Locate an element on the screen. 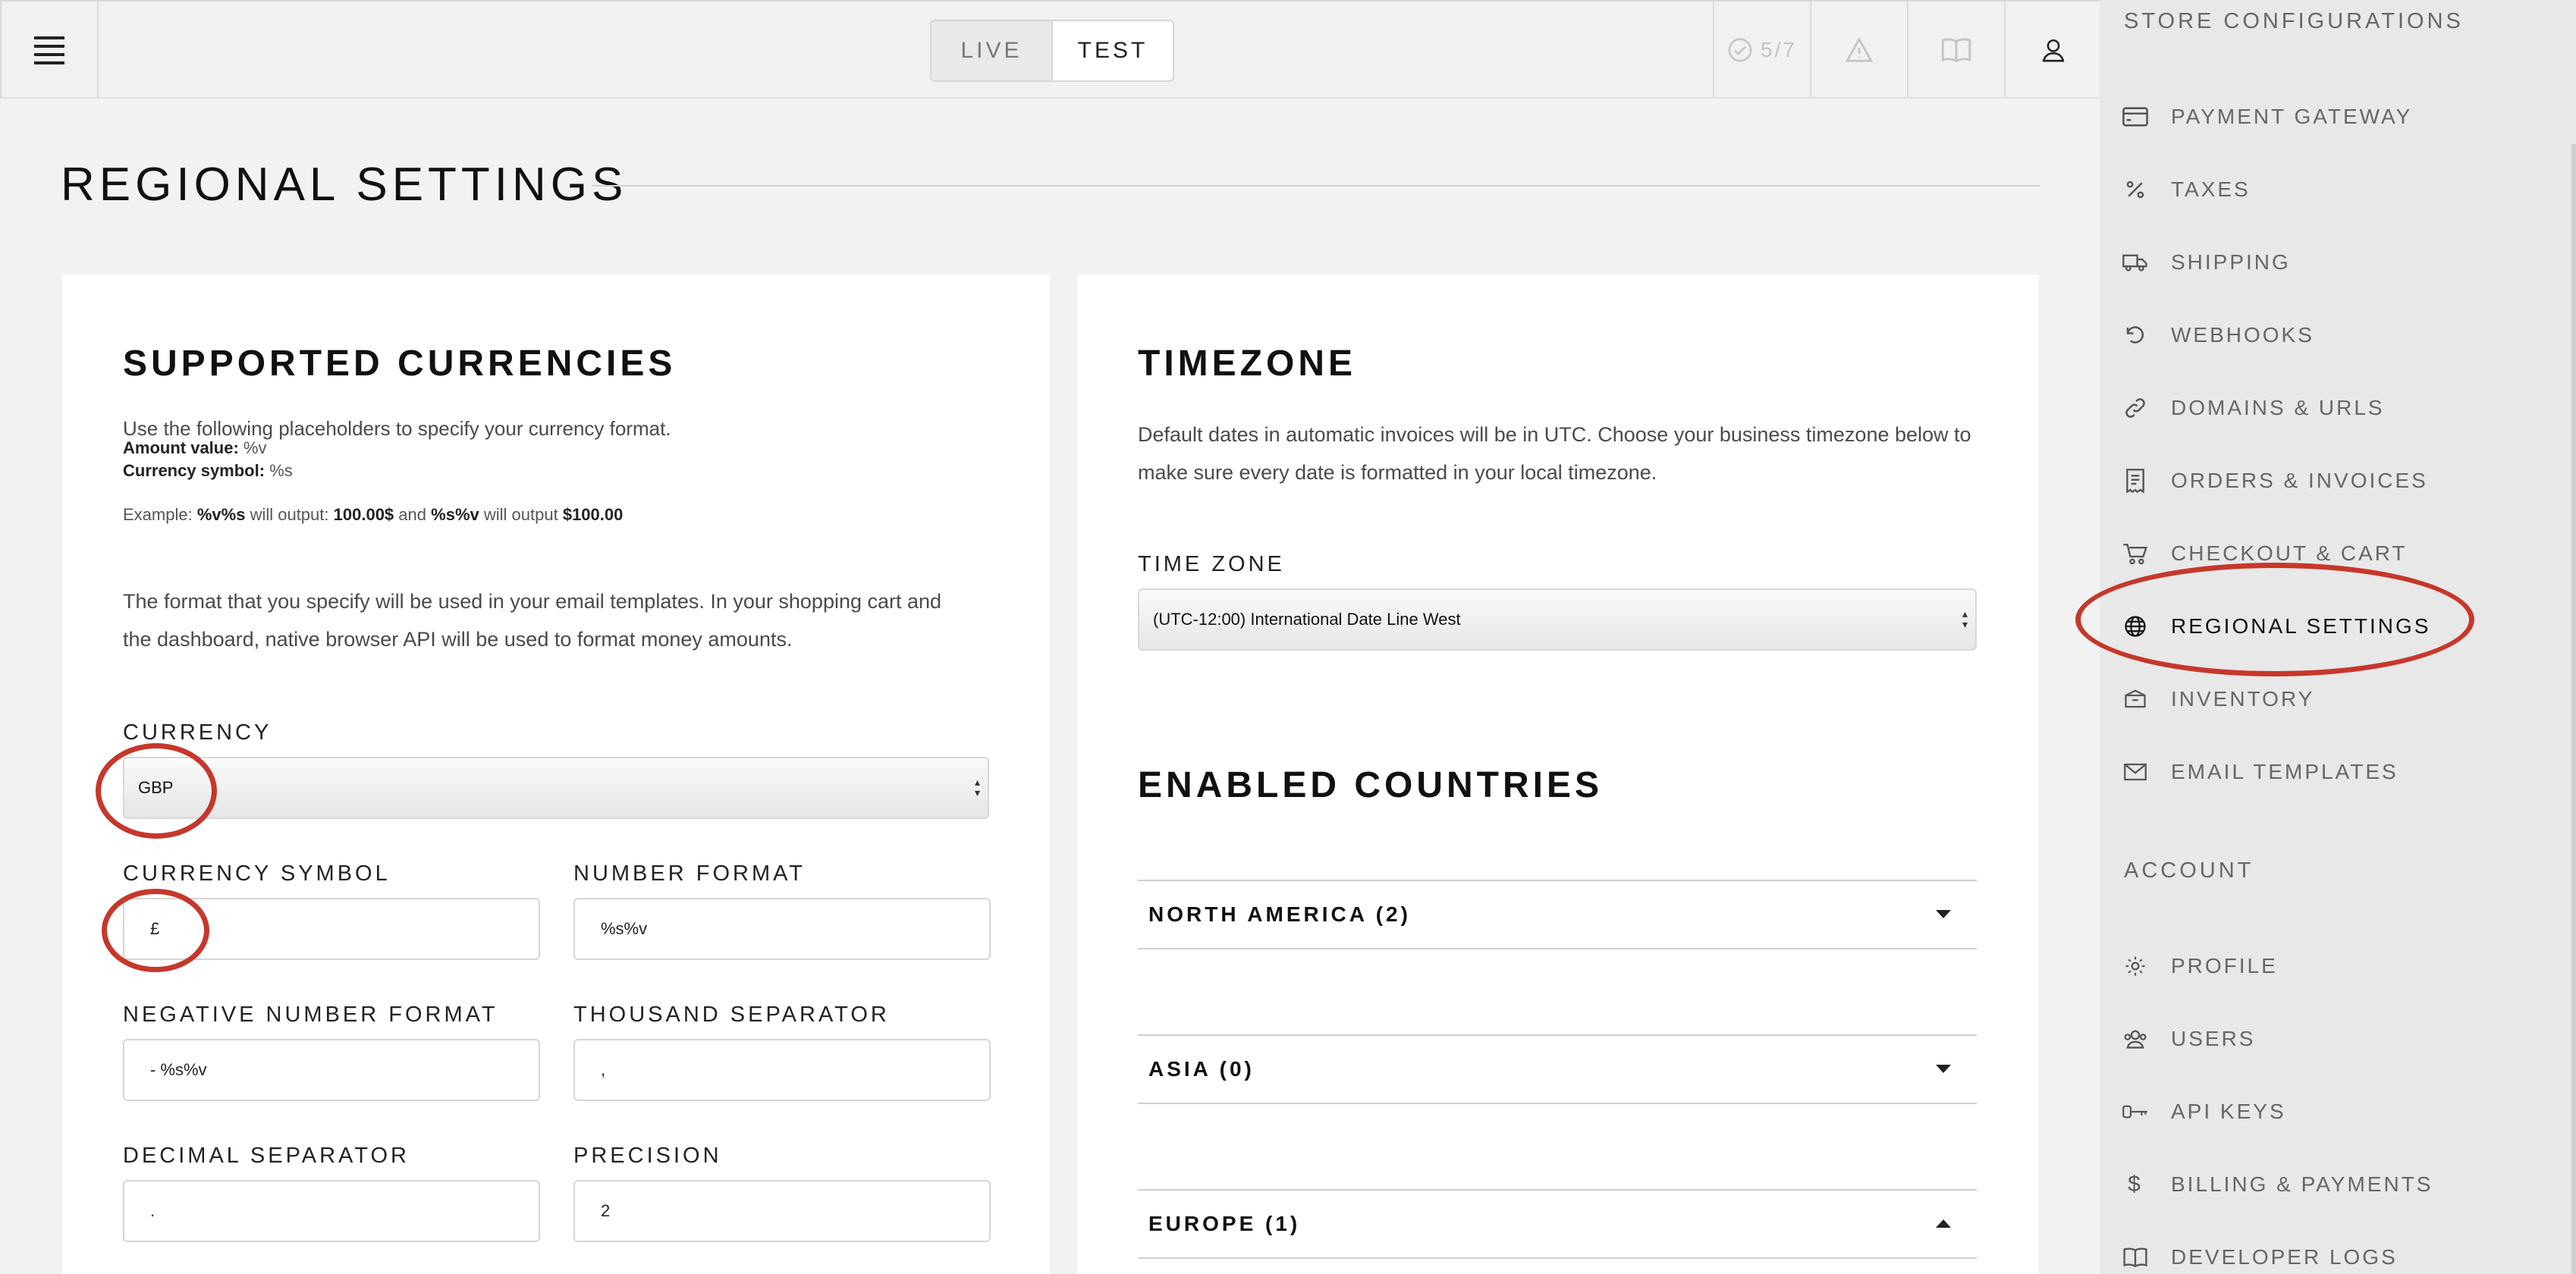 Image resolution: width=2576 pixels, height=1274 pixels. sidebar-item-profile: PROFILE is located at coordinates (2200, 966).